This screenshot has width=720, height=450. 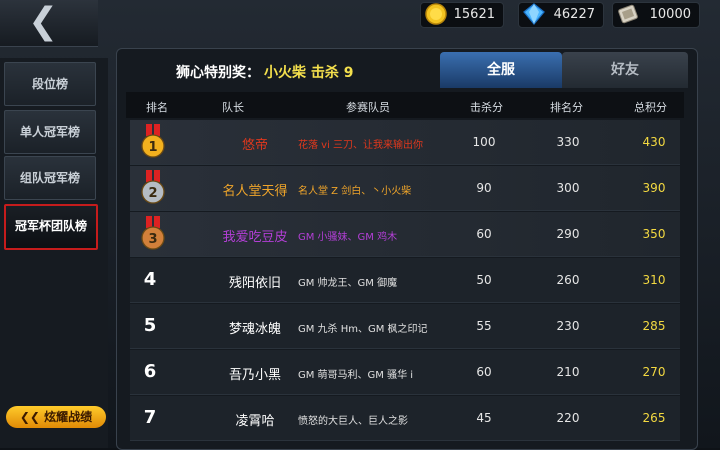 I want to click on glory-button: ❮❮ 炫耀战绩, so click(x=56, y=417).